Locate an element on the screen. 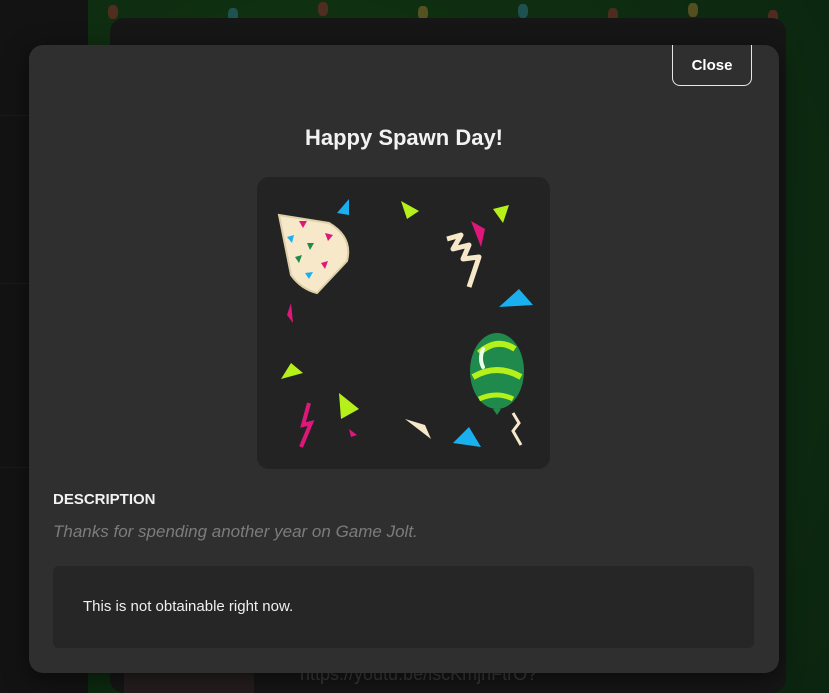 Image resolution: width=829 pixels, height=693 pixels. confetti-icon is located at coordinates (405, 323).